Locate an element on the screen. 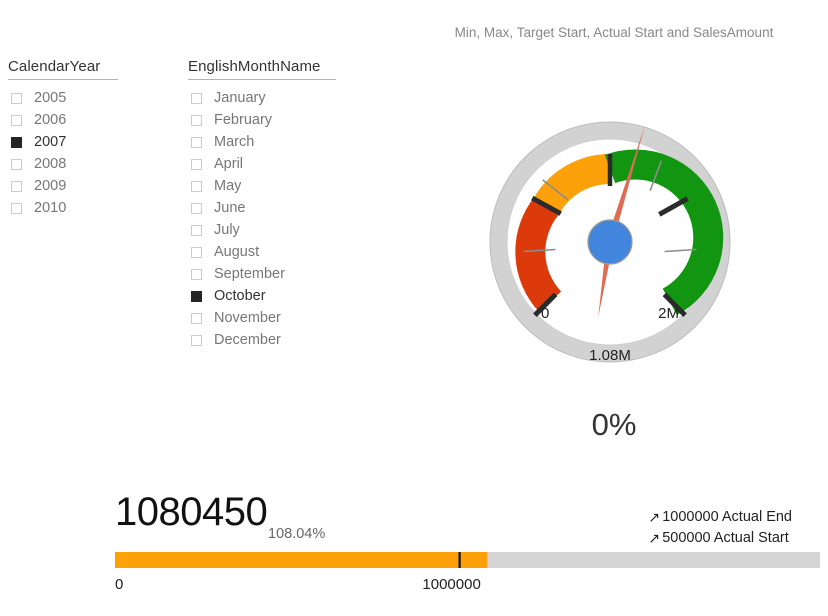 The height and width of the screenshot is (616, 828). slicer-item-label: 2006 is located at coordinates (50, 120).